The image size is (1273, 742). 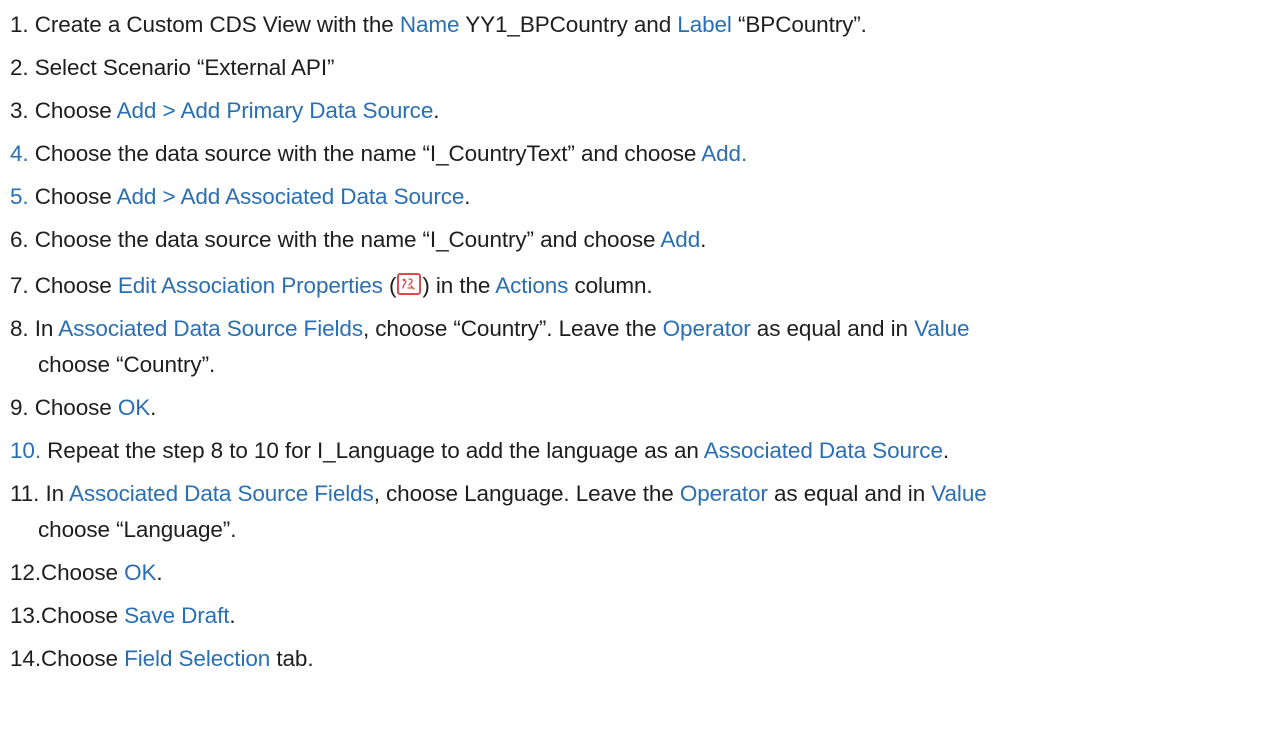 What do you see at coordinates (532, 285) in the screenshot?
I see `ui-term-actions: Actions` at bounding box center [532, 285].